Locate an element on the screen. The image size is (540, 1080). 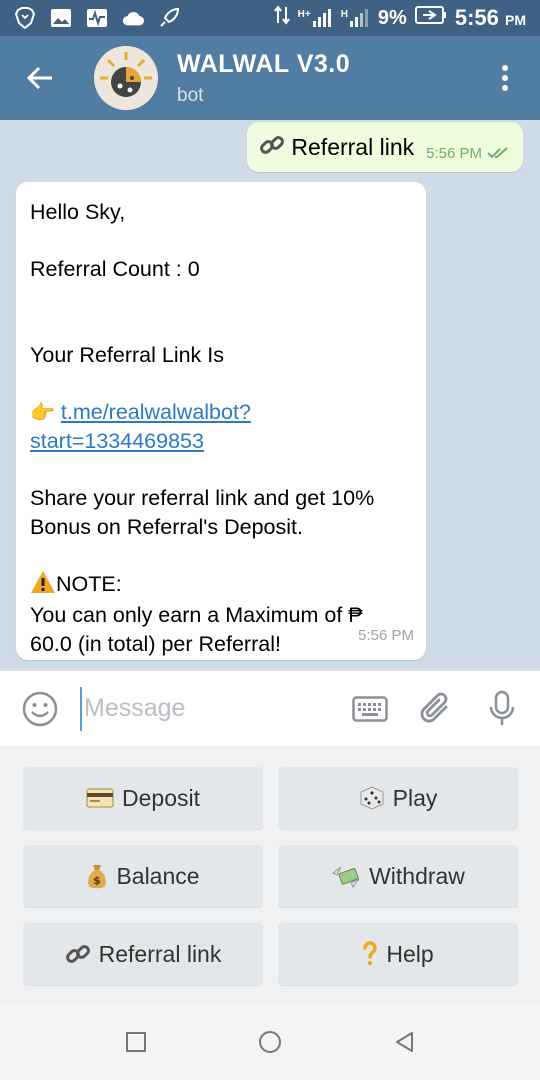
outgoing-message-time: 5:56 PM is located at coordinates (454, 153).